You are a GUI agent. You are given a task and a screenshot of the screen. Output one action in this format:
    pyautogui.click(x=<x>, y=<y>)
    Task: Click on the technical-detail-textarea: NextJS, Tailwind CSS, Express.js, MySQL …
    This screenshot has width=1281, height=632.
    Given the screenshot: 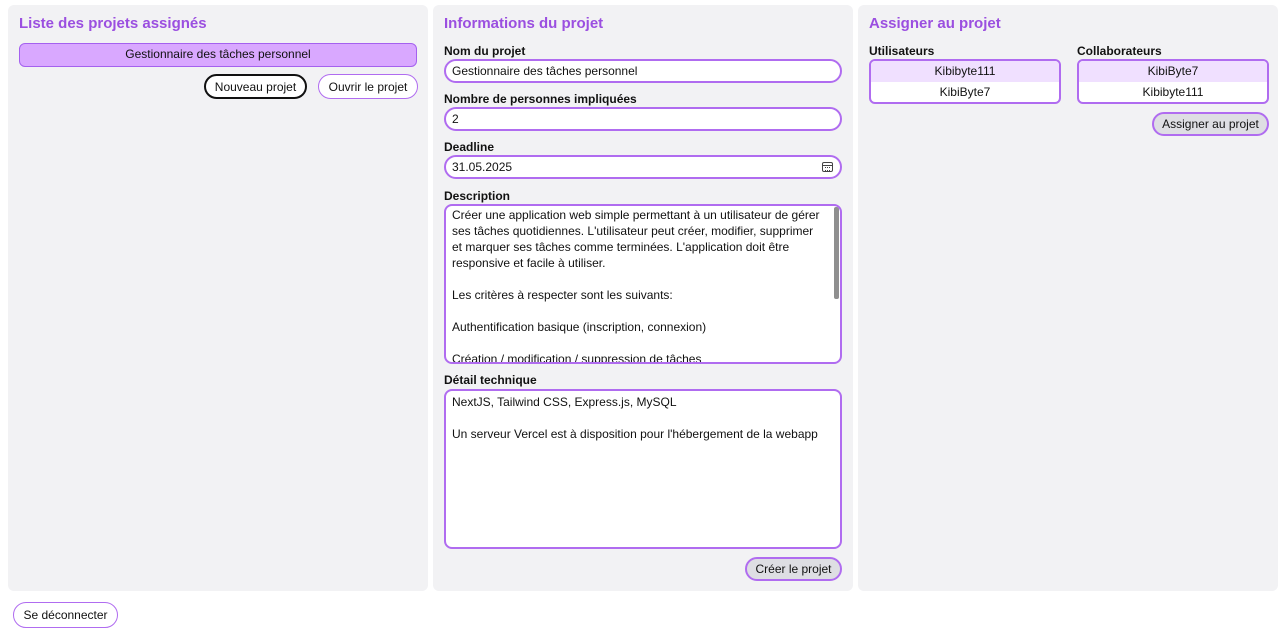 What is the action you would take?
    pyautogui.click(x=643, y=469)
    